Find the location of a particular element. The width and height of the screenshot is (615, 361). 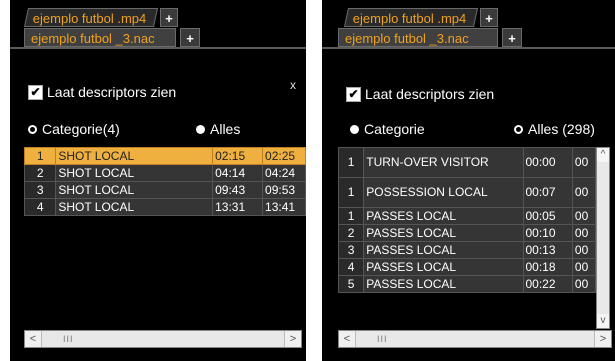

table-row: 2 PASSES LOCAL 00:10 00 is located at coordinates (467, 233).